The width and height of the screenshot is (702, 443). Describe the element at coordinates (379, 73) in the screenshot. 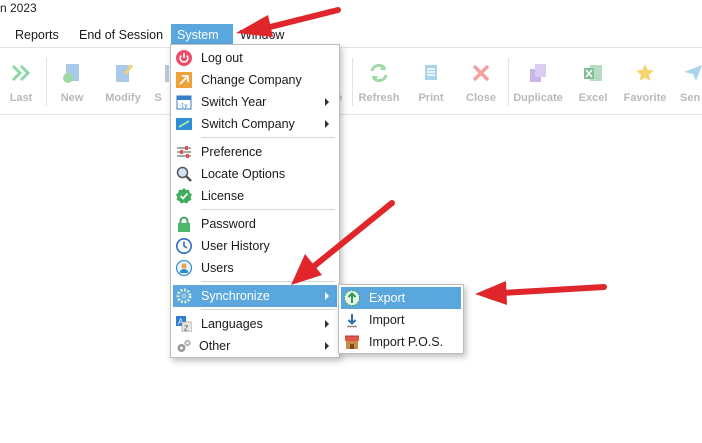

I see `refresh-icon` at that location.